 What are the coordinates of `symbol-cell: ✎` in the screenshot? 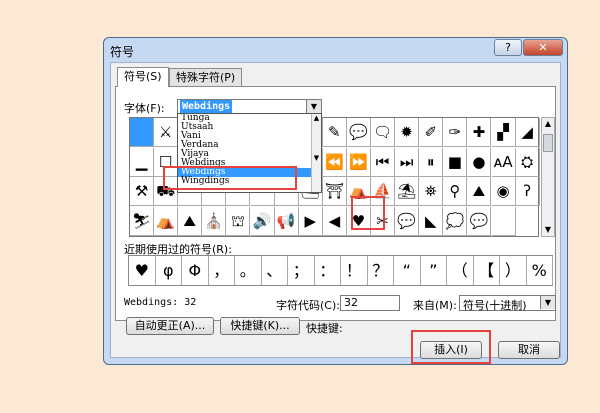 It's located at (334, 132).